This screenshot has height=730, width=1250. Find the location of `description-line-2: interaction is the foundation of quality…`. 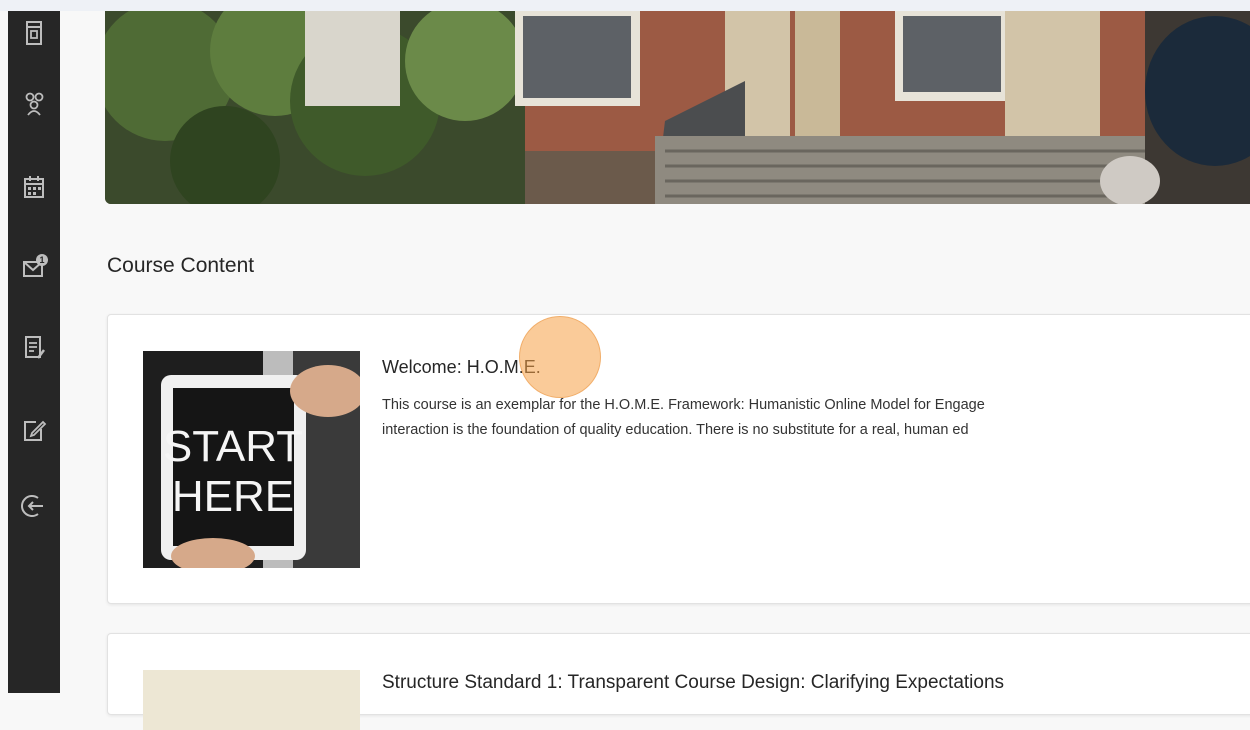

description-line-2: interaction is the foundation of quality… is located at coordinates (675, 430).